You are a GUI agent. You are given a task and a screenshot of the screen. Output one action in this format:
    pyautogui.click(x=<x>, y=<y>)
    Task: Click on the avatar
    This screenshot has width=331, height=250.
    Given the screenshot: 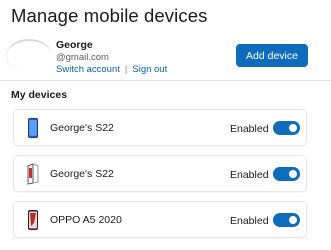 What is the action you would take?
    pyautogui.click(x=29, y=56)
    